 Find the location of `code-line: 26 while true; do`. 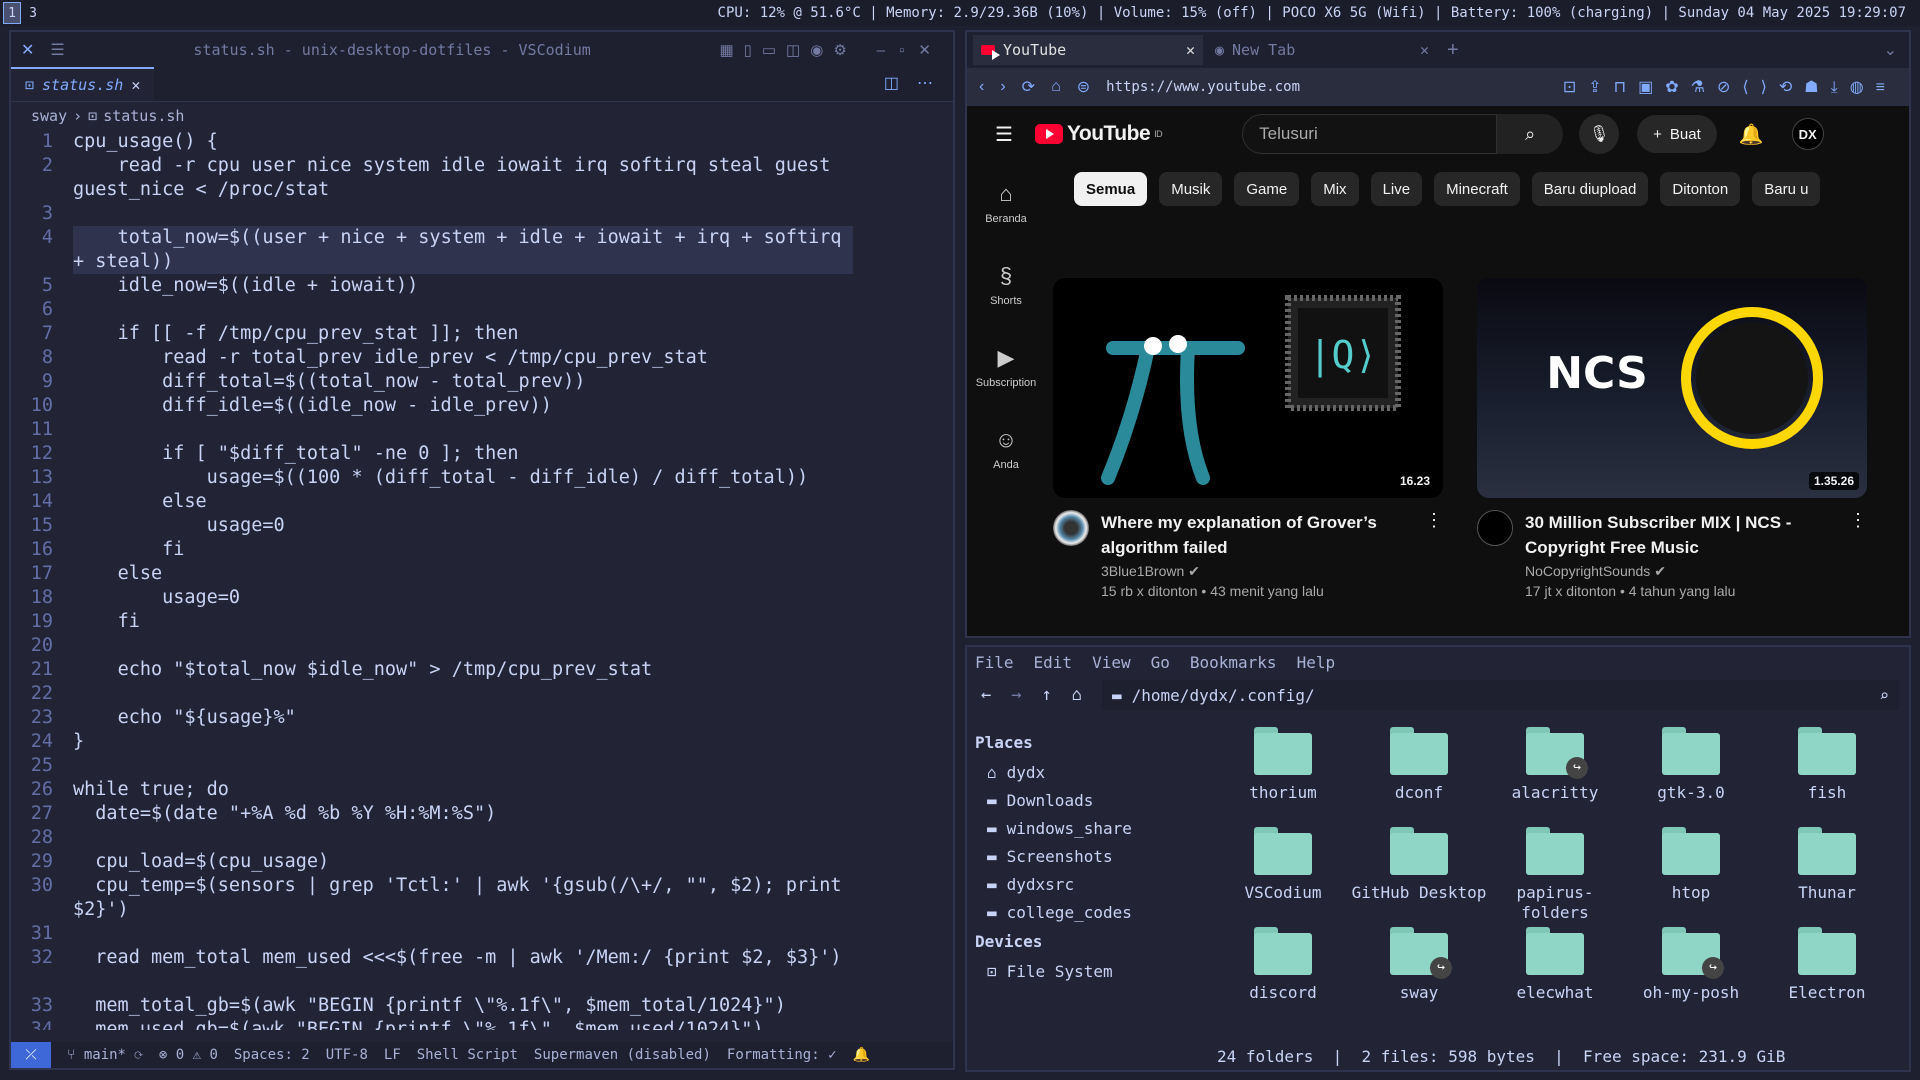

code-line: 26 while true; do is located at coordinates (482, 790).